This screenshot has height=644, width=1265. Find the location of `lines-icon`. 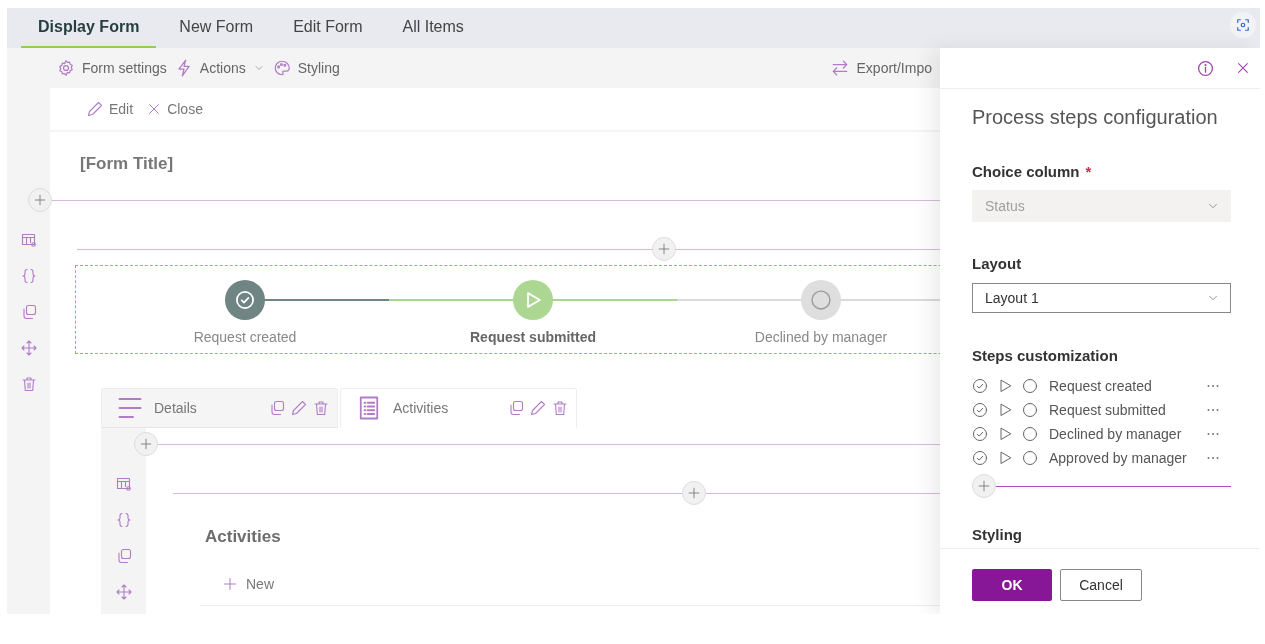

lines-icon is located at coordinates (130, 408).